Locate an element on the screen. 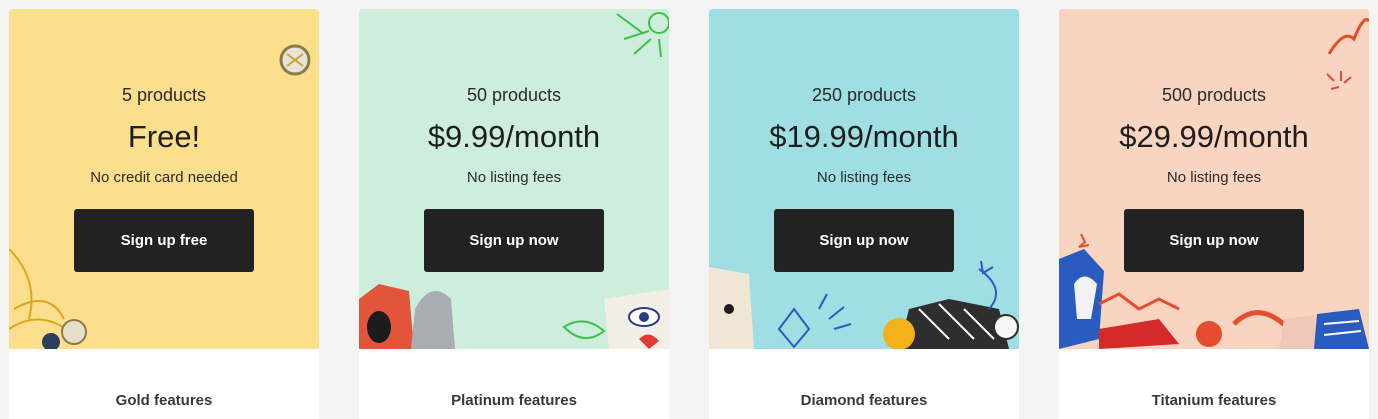  plan-price: $9.99/month is located at coordinates (514, 136).